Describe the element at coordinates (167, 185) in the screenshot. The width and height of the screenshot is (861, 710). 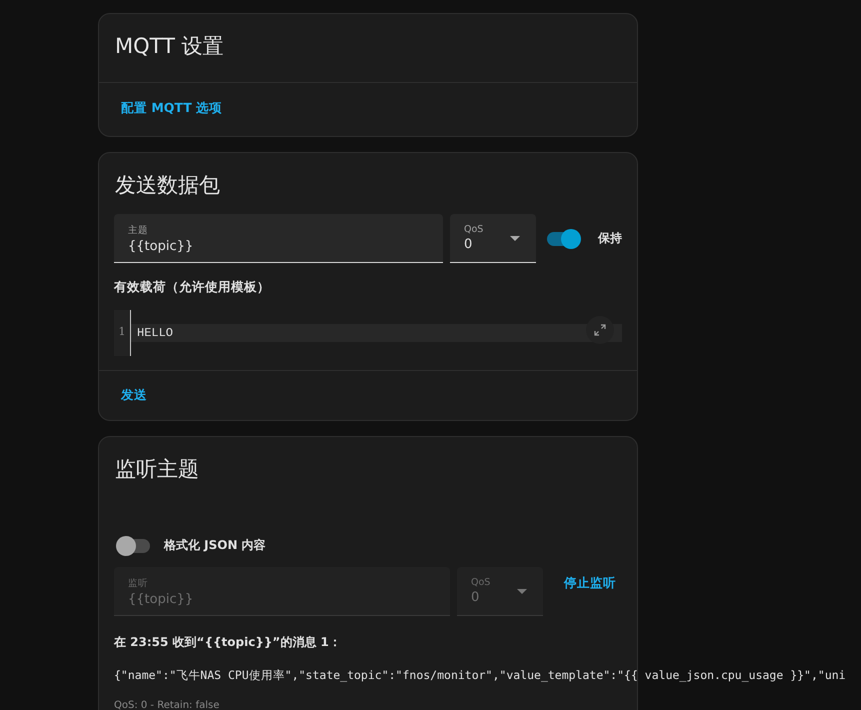
I see `card-title: 发送数据包` at that location.